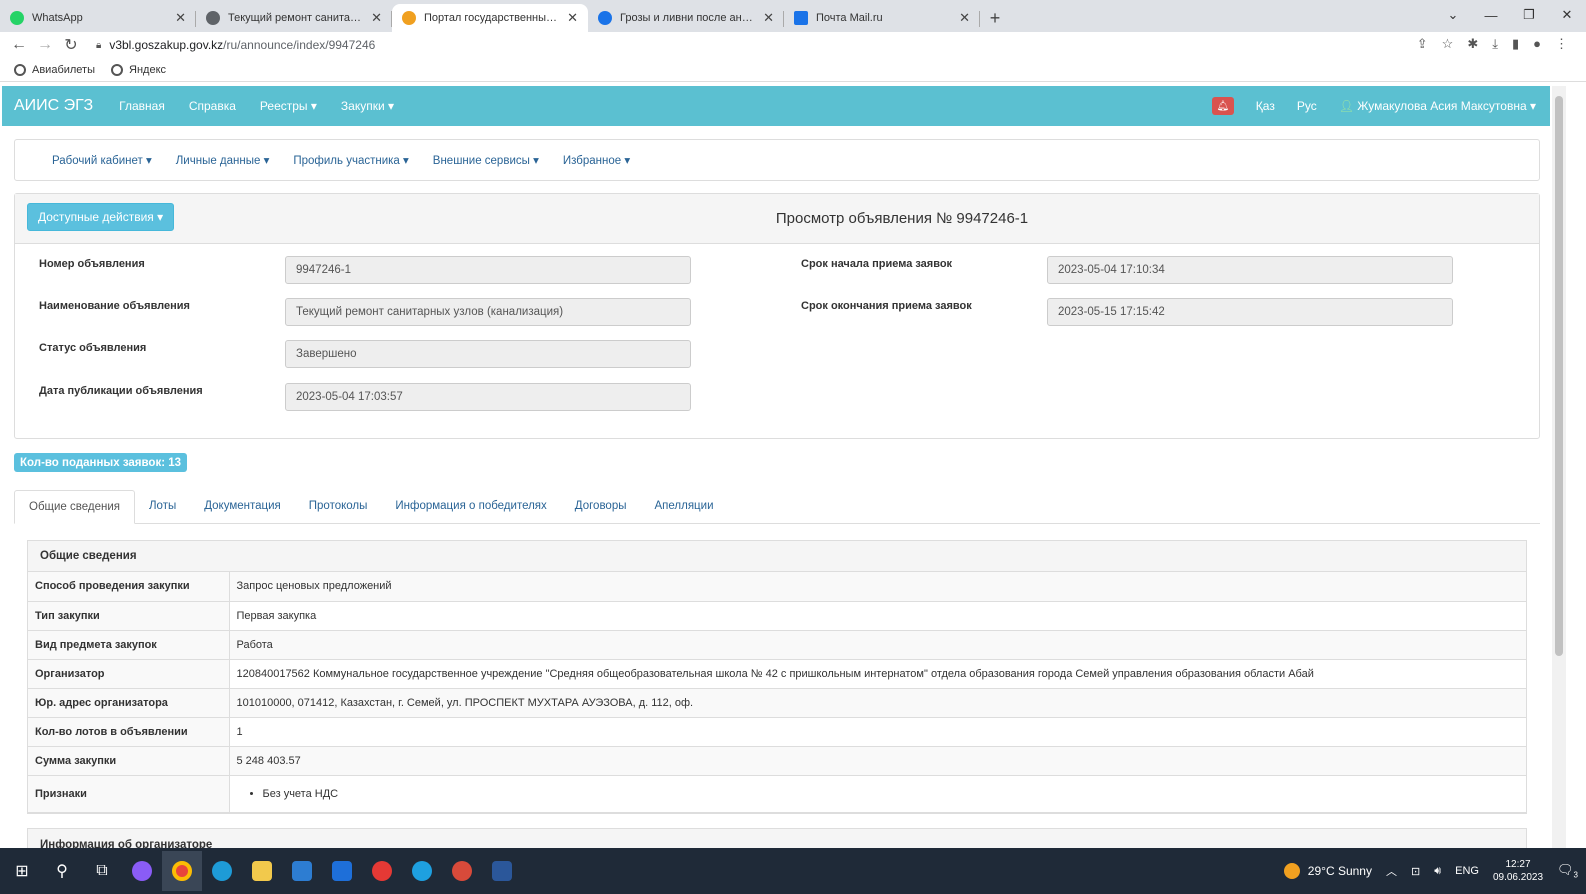 This screenshot has width=1586, height=894. Describe the element at coordinates (19, 45) in the screenshot. I see `back-icon: ←` at that location.